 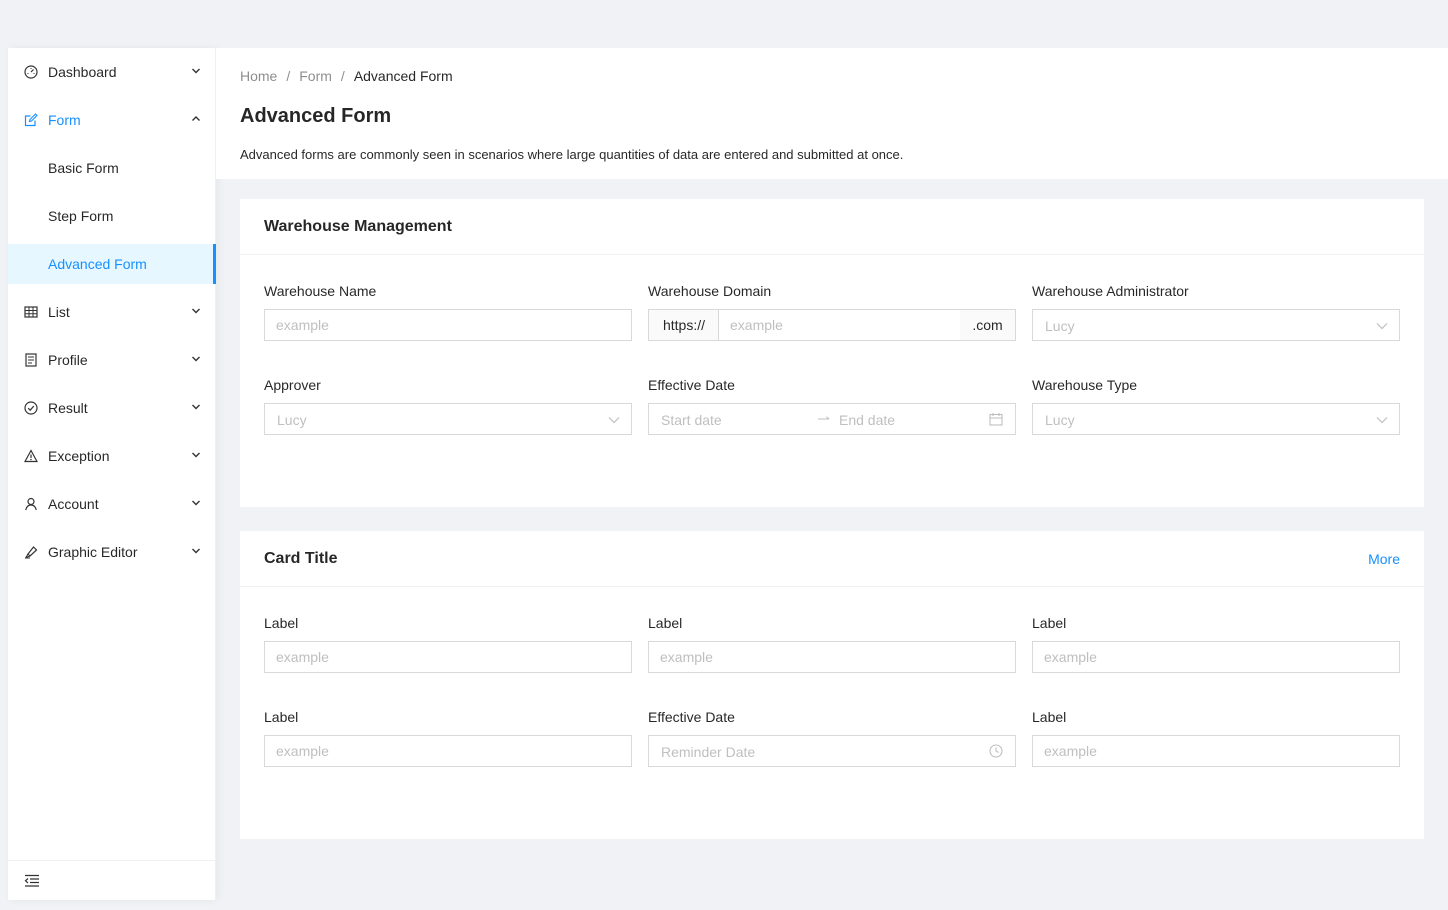 I want to click on warehouse-type-label: Warehouse Type, so click(x=1085, y=385).